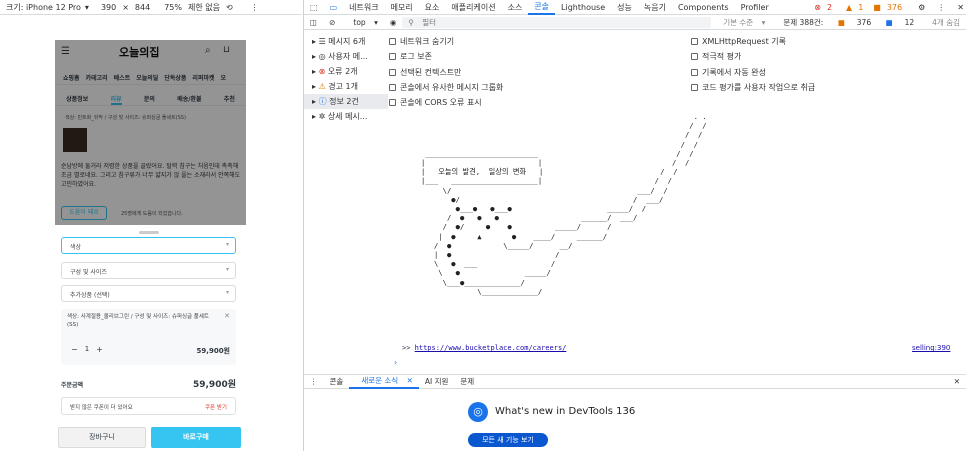 The width and height of the screenshot is (966, 451). What do you see at coordinates (108, 7) in the screenshot?
I see `width-input: 390` at bounding box center [108, 7].